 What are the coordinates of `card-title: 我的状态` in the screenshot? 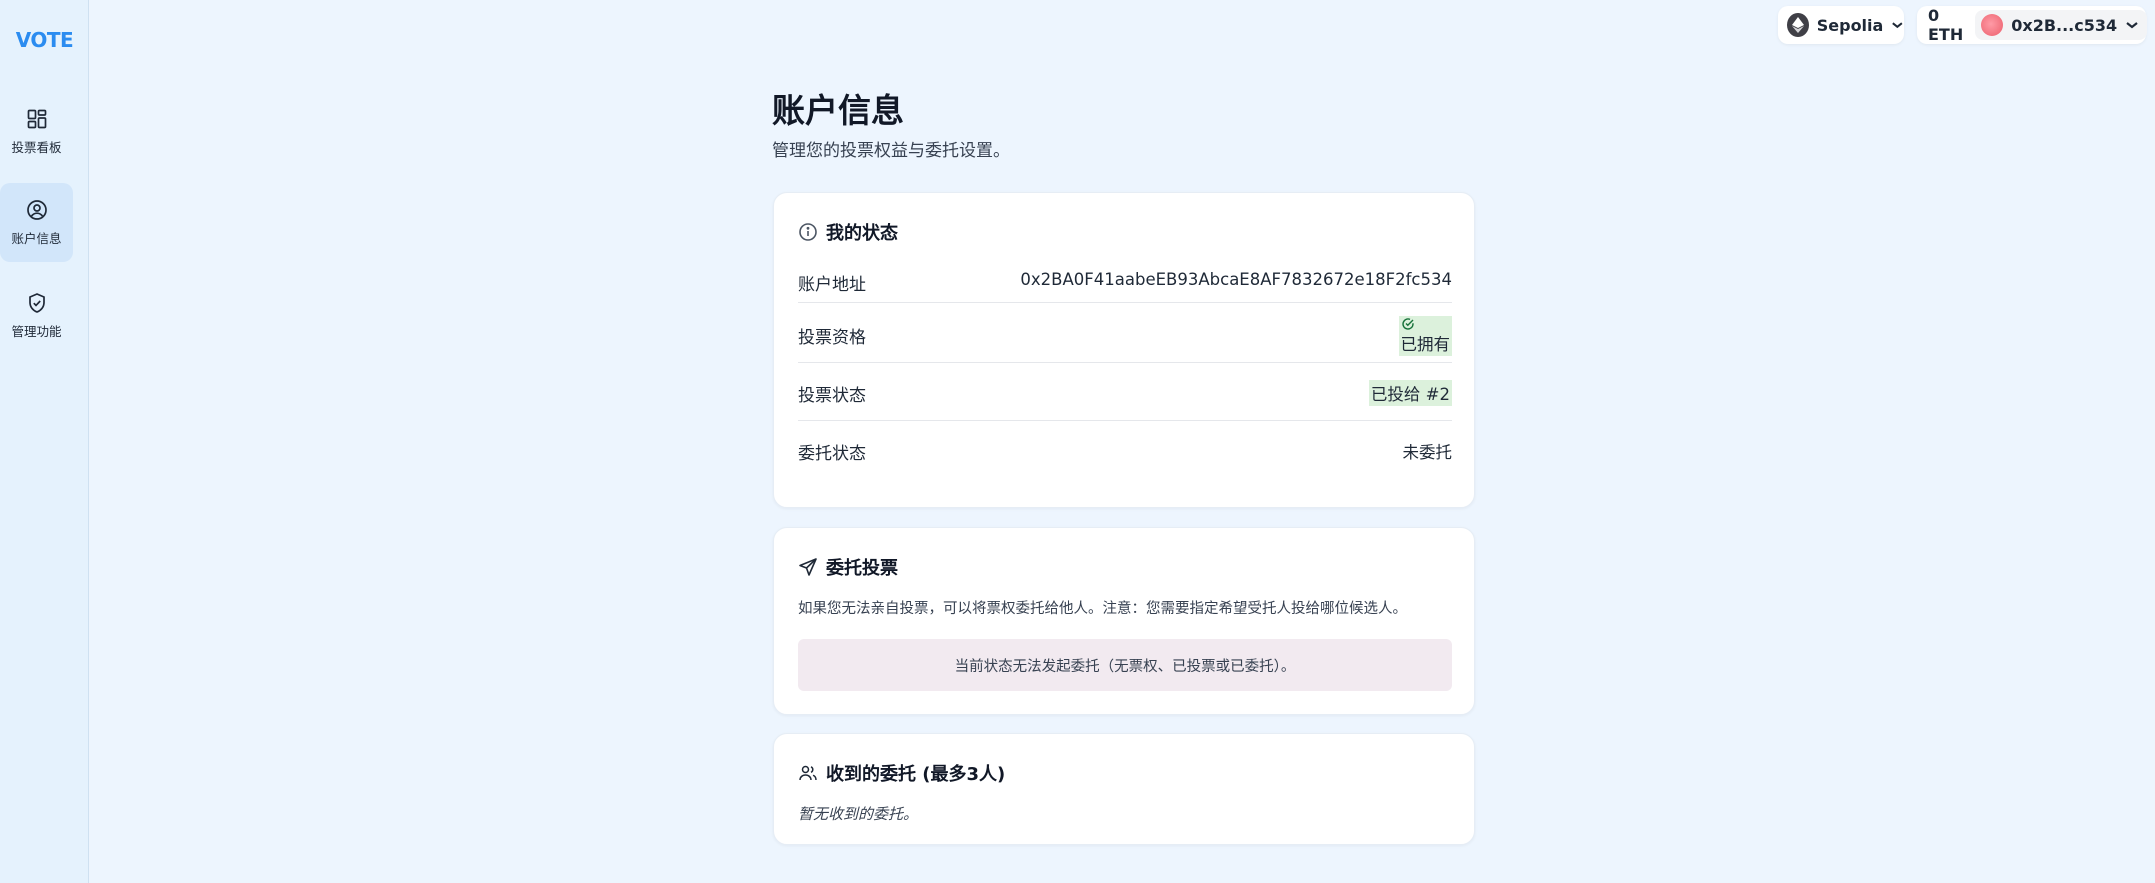 It's located at (862, 233).